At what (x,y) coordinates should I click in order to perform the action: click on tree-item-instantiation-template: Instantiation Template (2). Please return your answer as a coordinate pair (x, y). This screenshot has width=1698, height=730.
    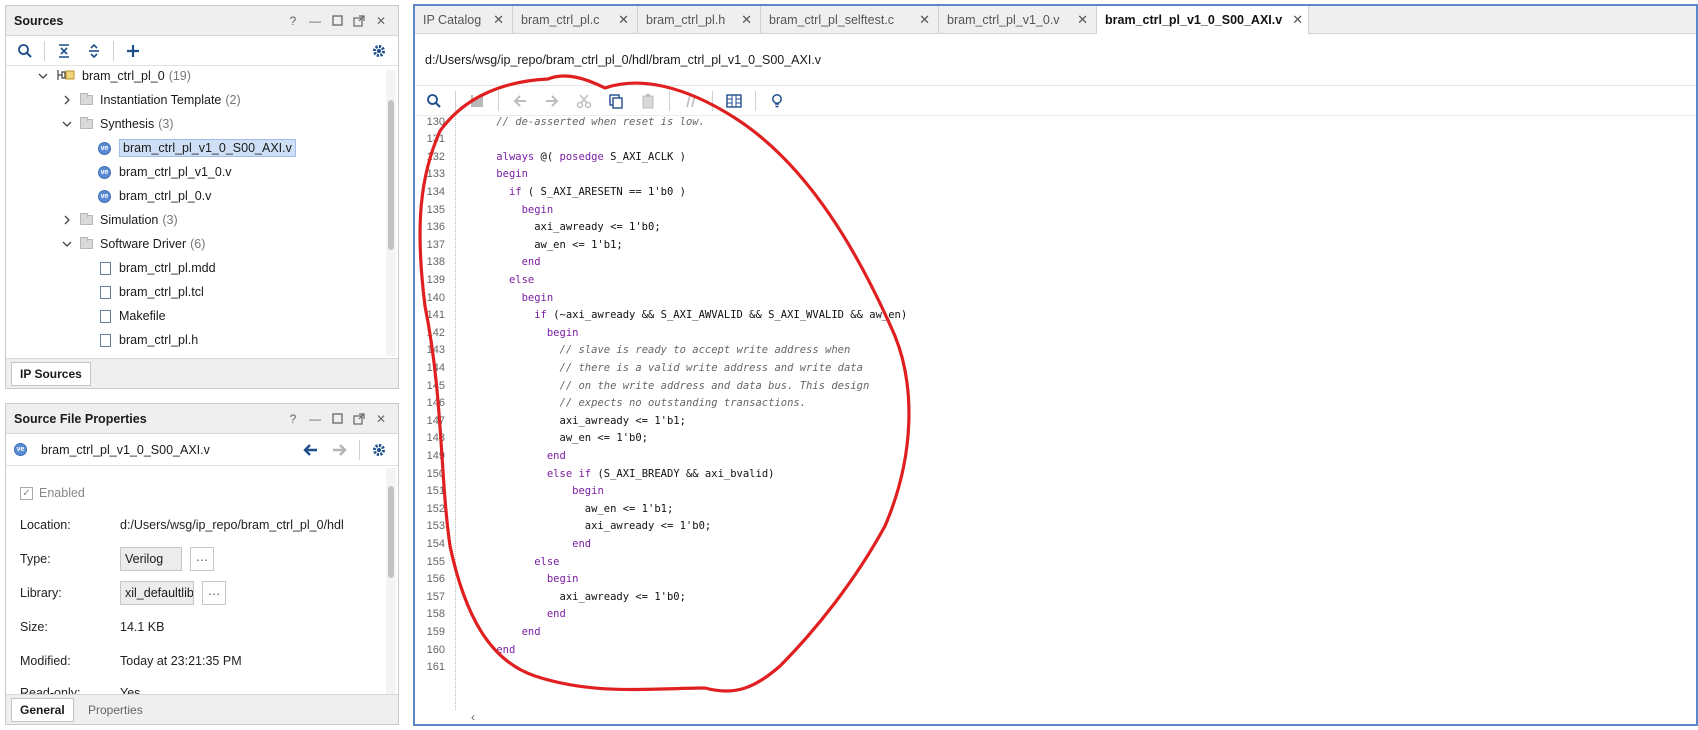
    Looking at the image, I should click on (150, 100).